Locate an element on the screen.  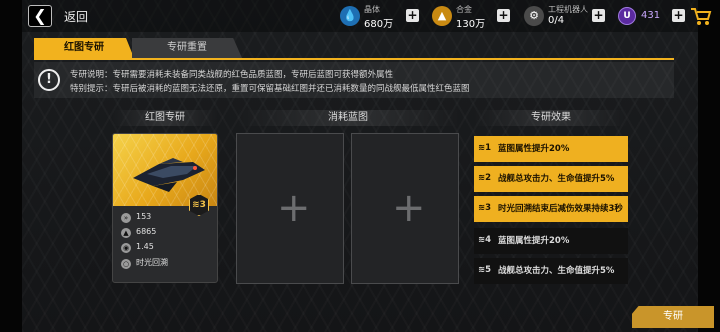
tab-underline is located at coordinates (354, 59).